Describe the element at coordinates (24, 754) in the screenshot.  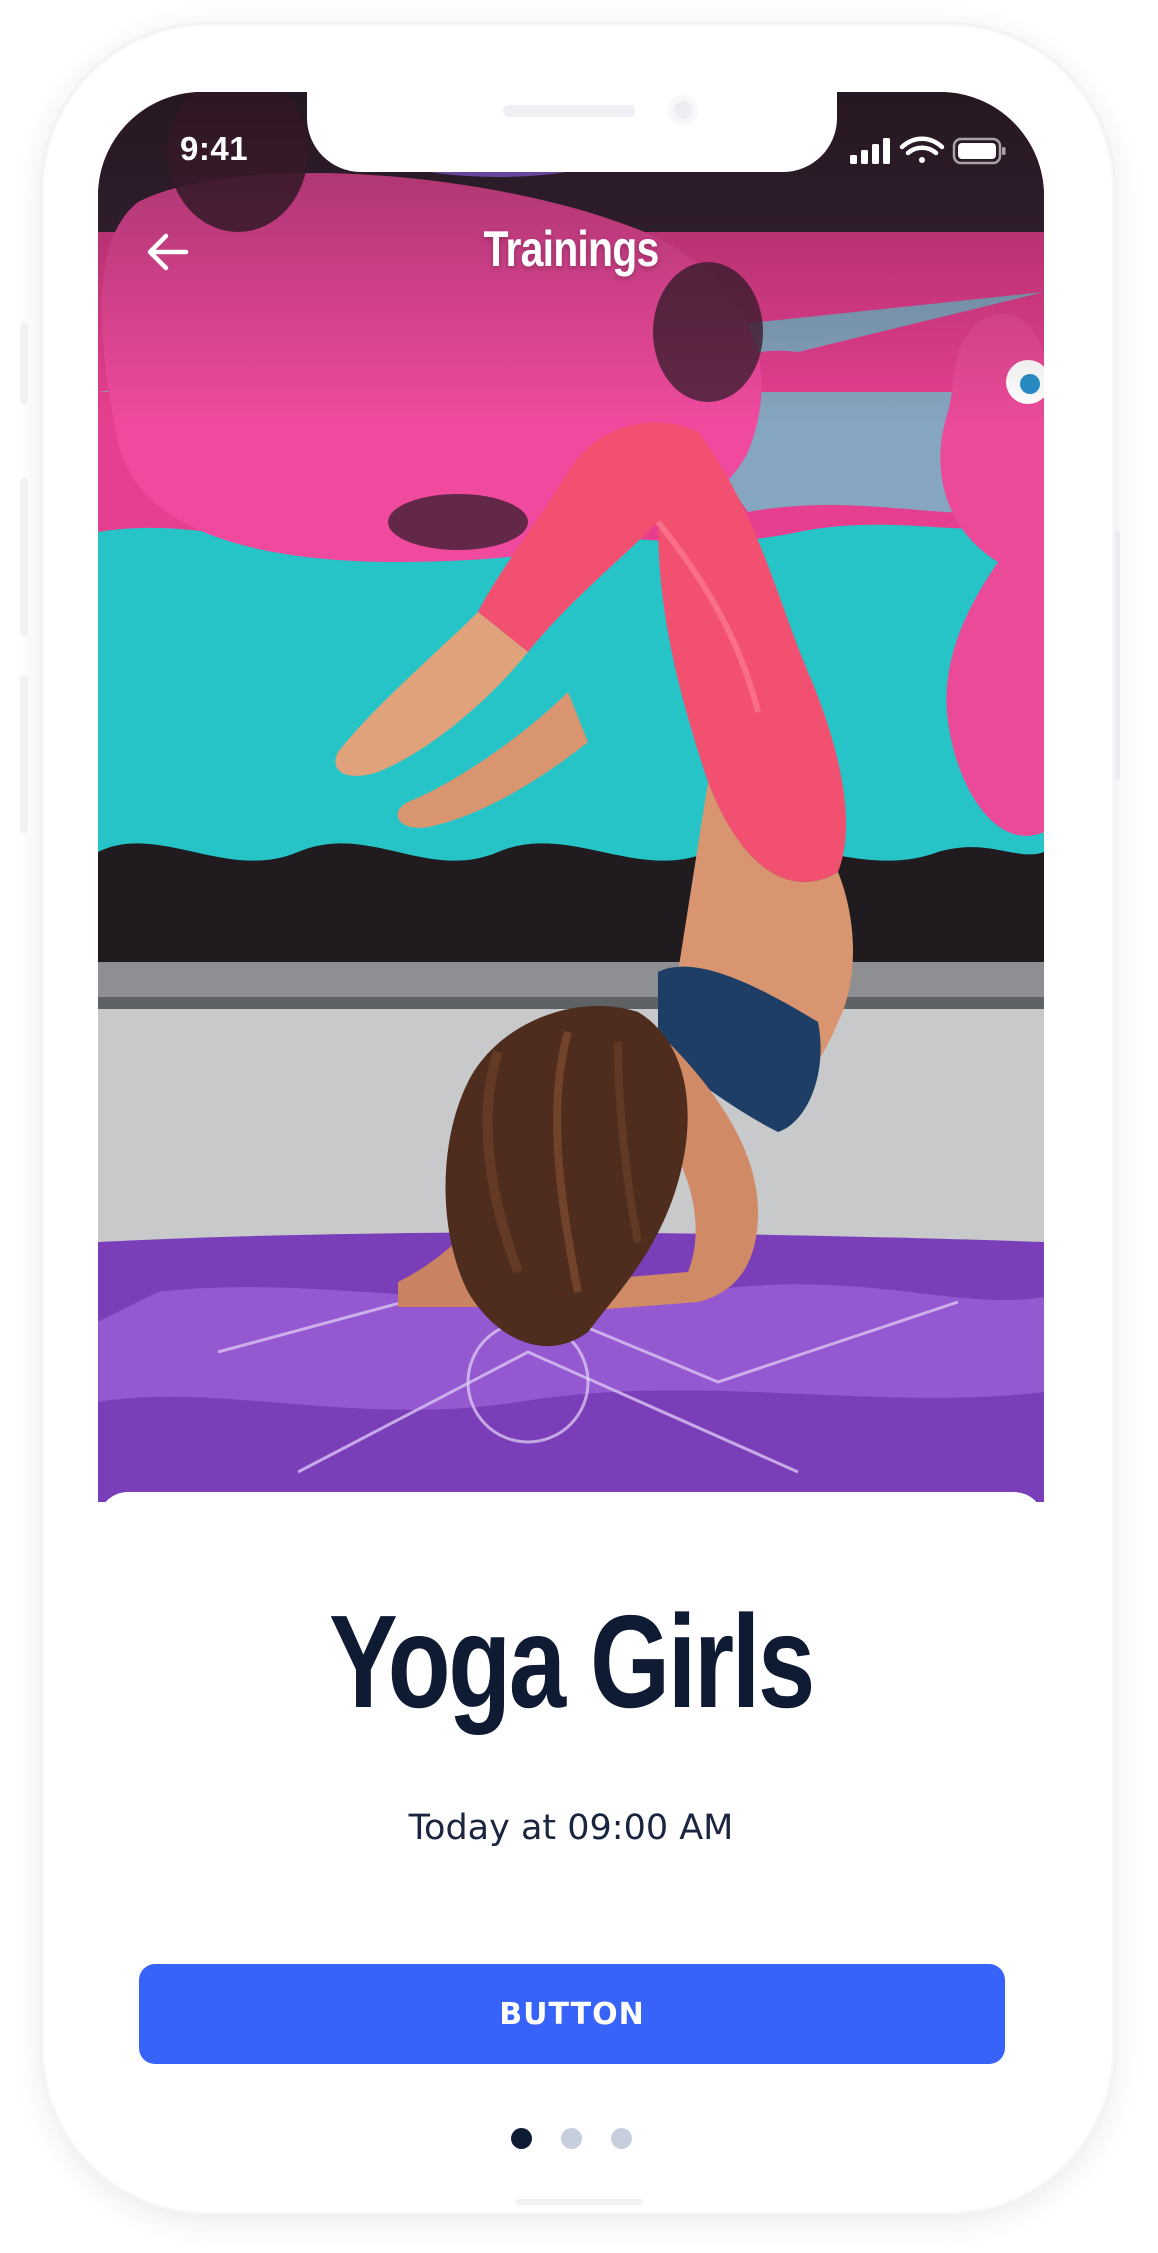
I see `volume-down-button` at that location.